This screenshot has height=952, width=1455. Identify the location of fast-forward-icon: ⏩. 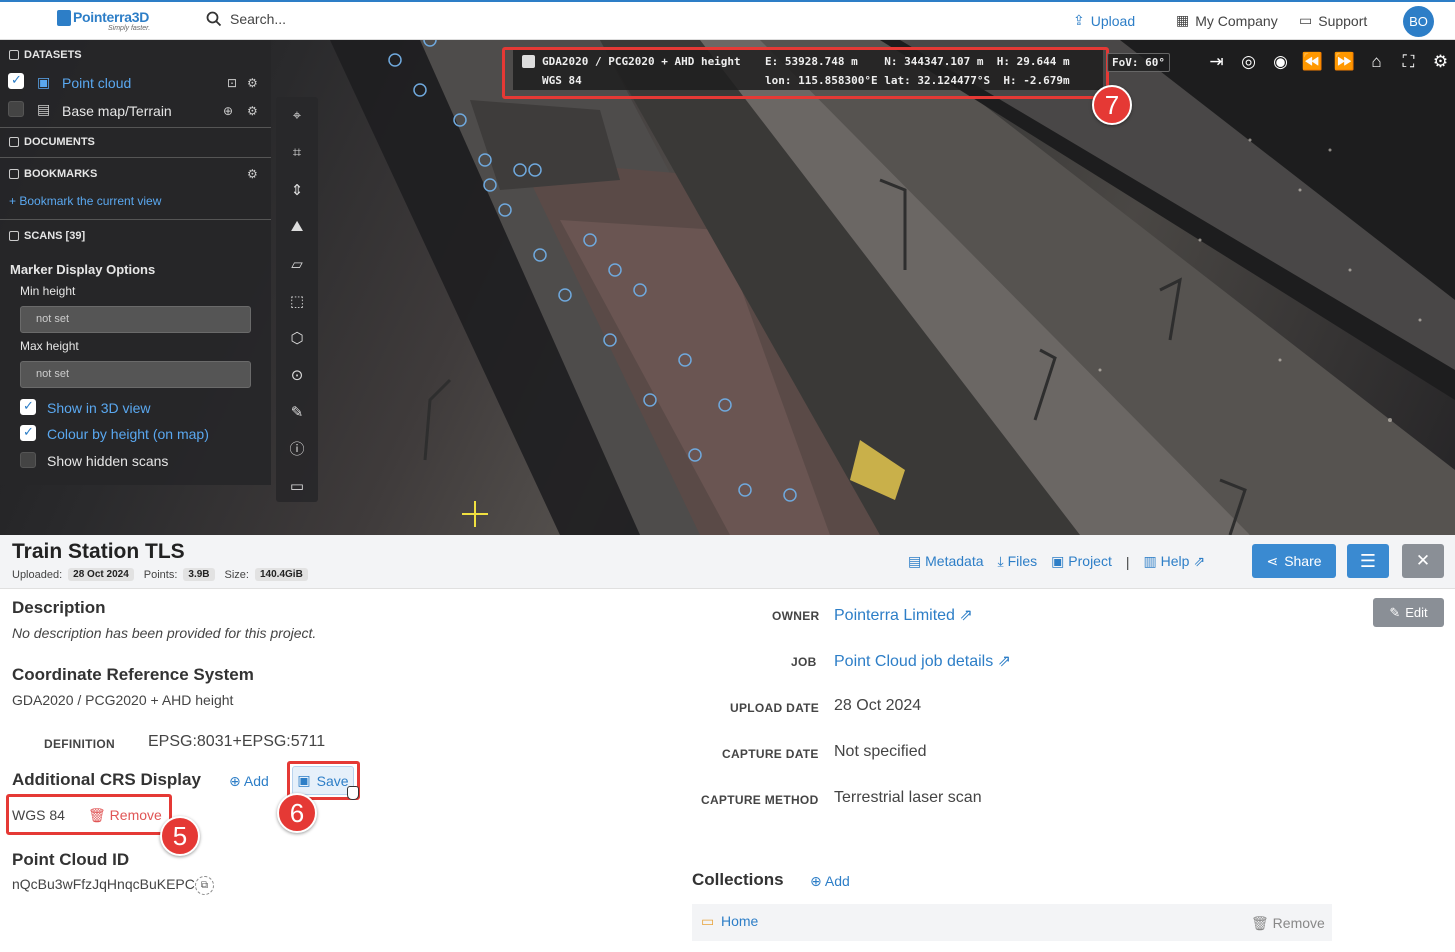
(1344, 62).